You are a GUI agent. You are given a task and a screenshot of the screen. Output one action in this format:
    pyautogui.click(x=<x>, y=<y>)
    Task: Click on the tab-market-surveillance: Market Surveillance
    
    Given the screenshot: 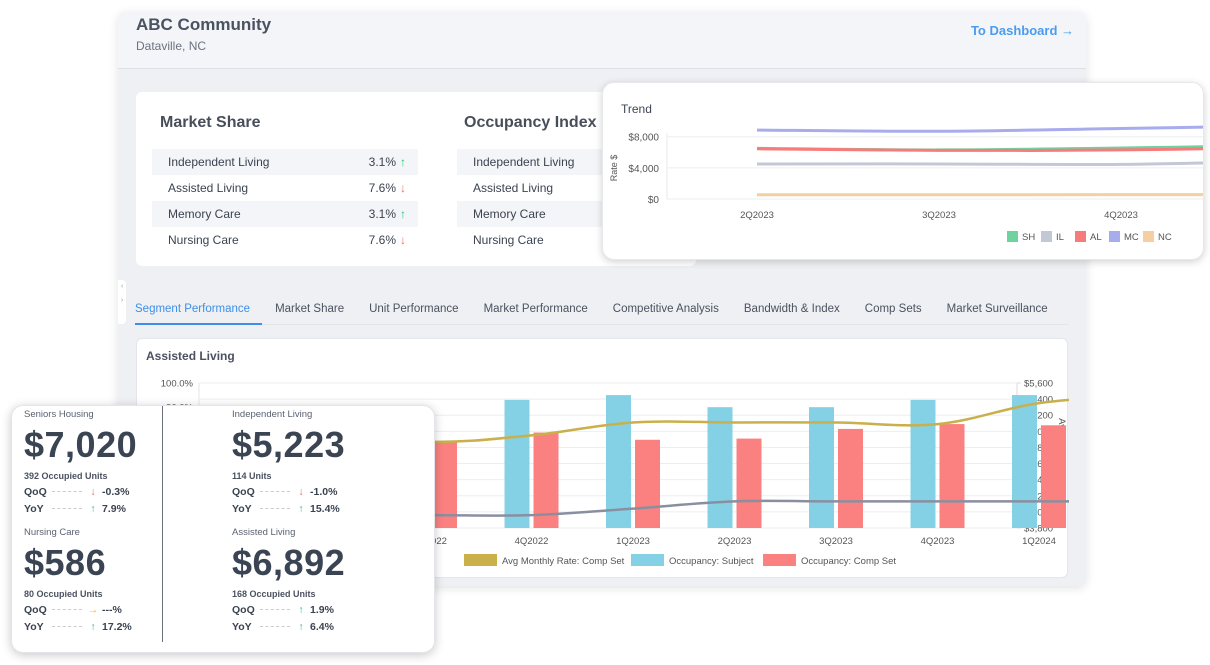 What is the action you would take?
    pyautogui.click(x=1003, y=310)
    